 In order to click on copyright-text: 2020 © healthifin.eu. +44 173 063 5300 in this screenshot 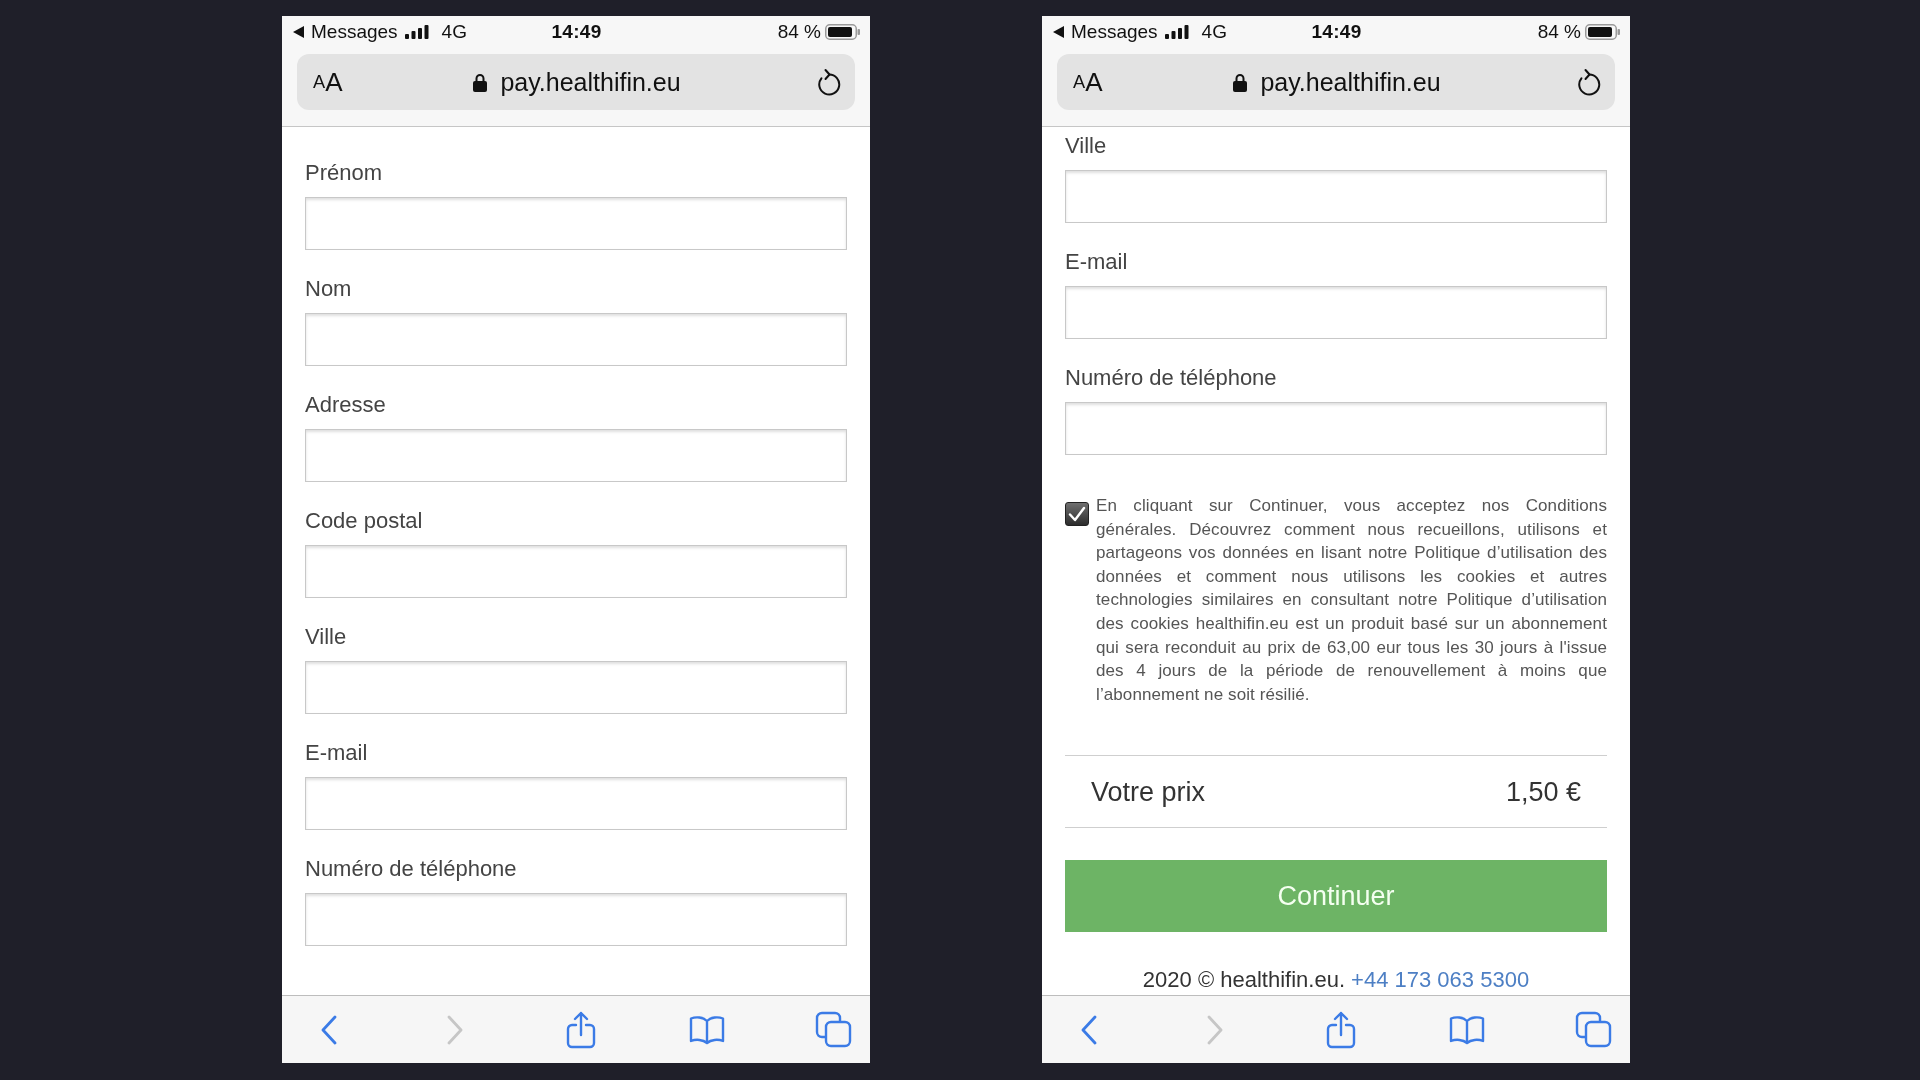, I will do `click(1336, 980)`.